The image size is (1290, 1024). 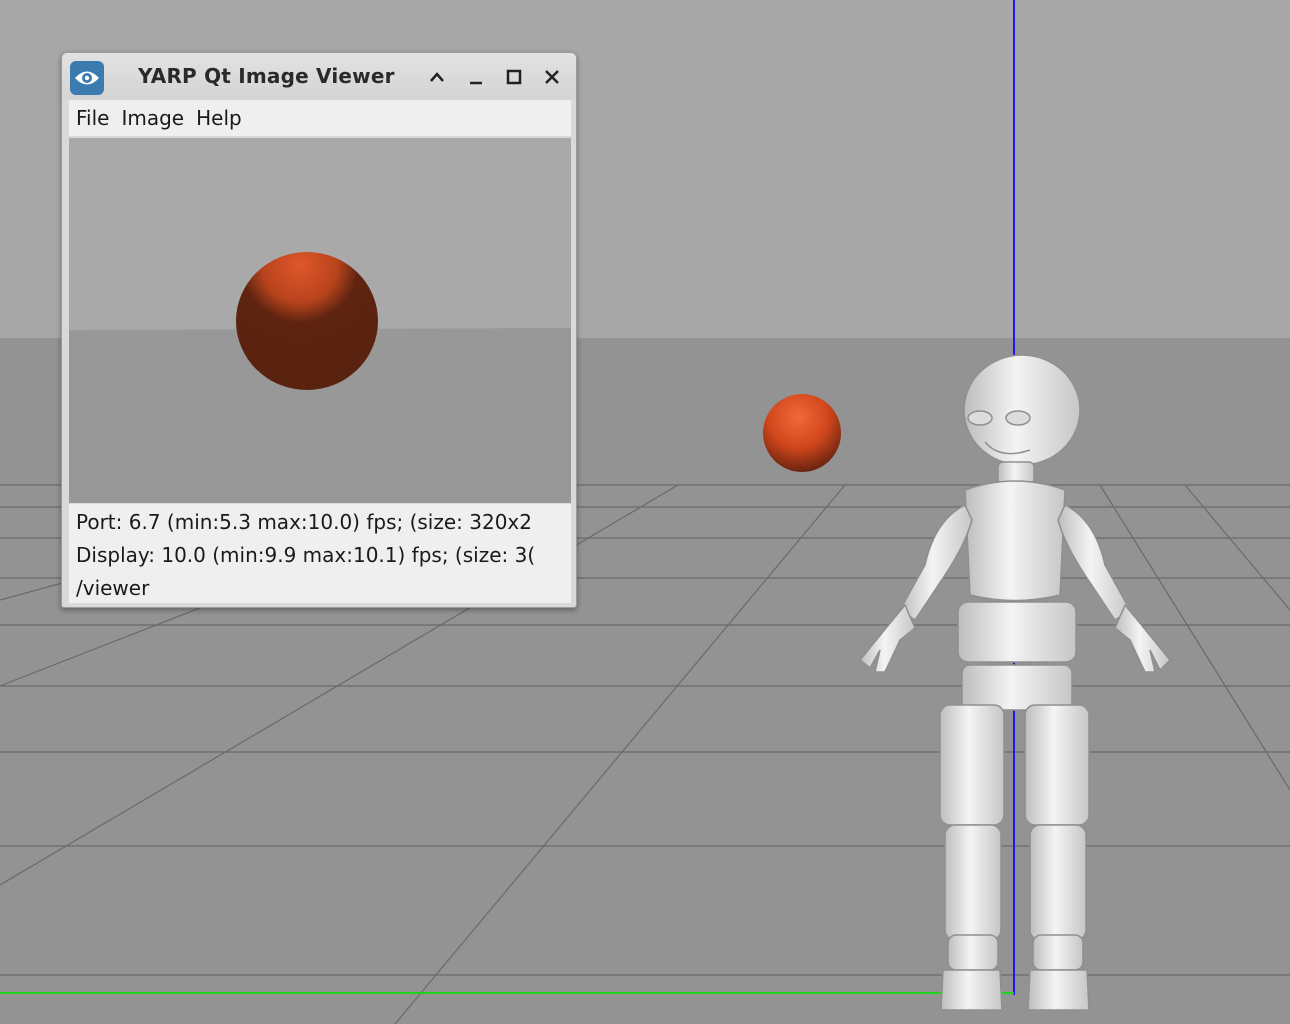 I want to click on minimize-icon, so click(x=476, y=77).